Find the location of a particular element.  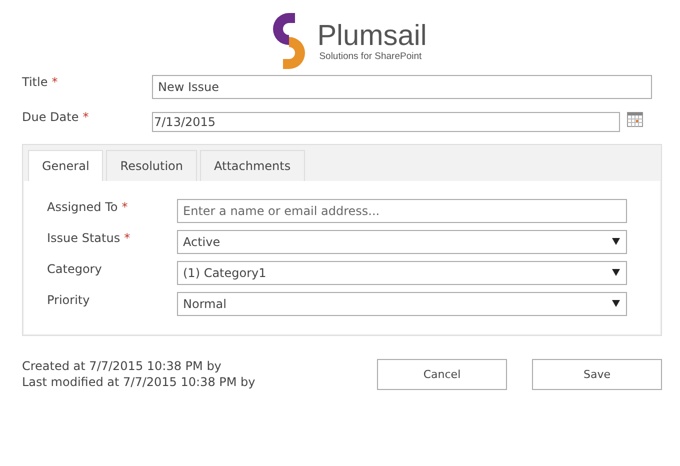

modified-info: Last modified at 7/7/2015 10:38 PM by is located at coordinates (139, 382).